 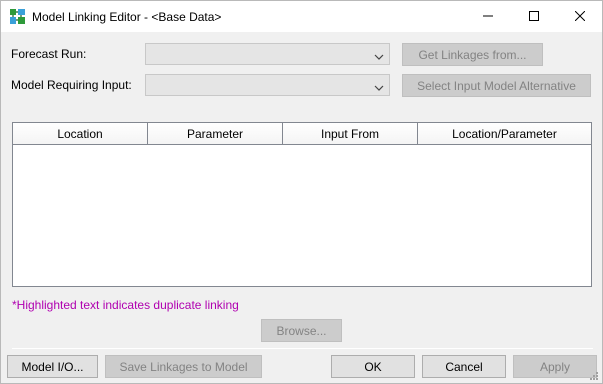 What do you see at coordinates (496, 85) in the screenshot?
I see `select-input-model-alternative-button: Select Input Model Alternative` at bounding box center [496, 85].